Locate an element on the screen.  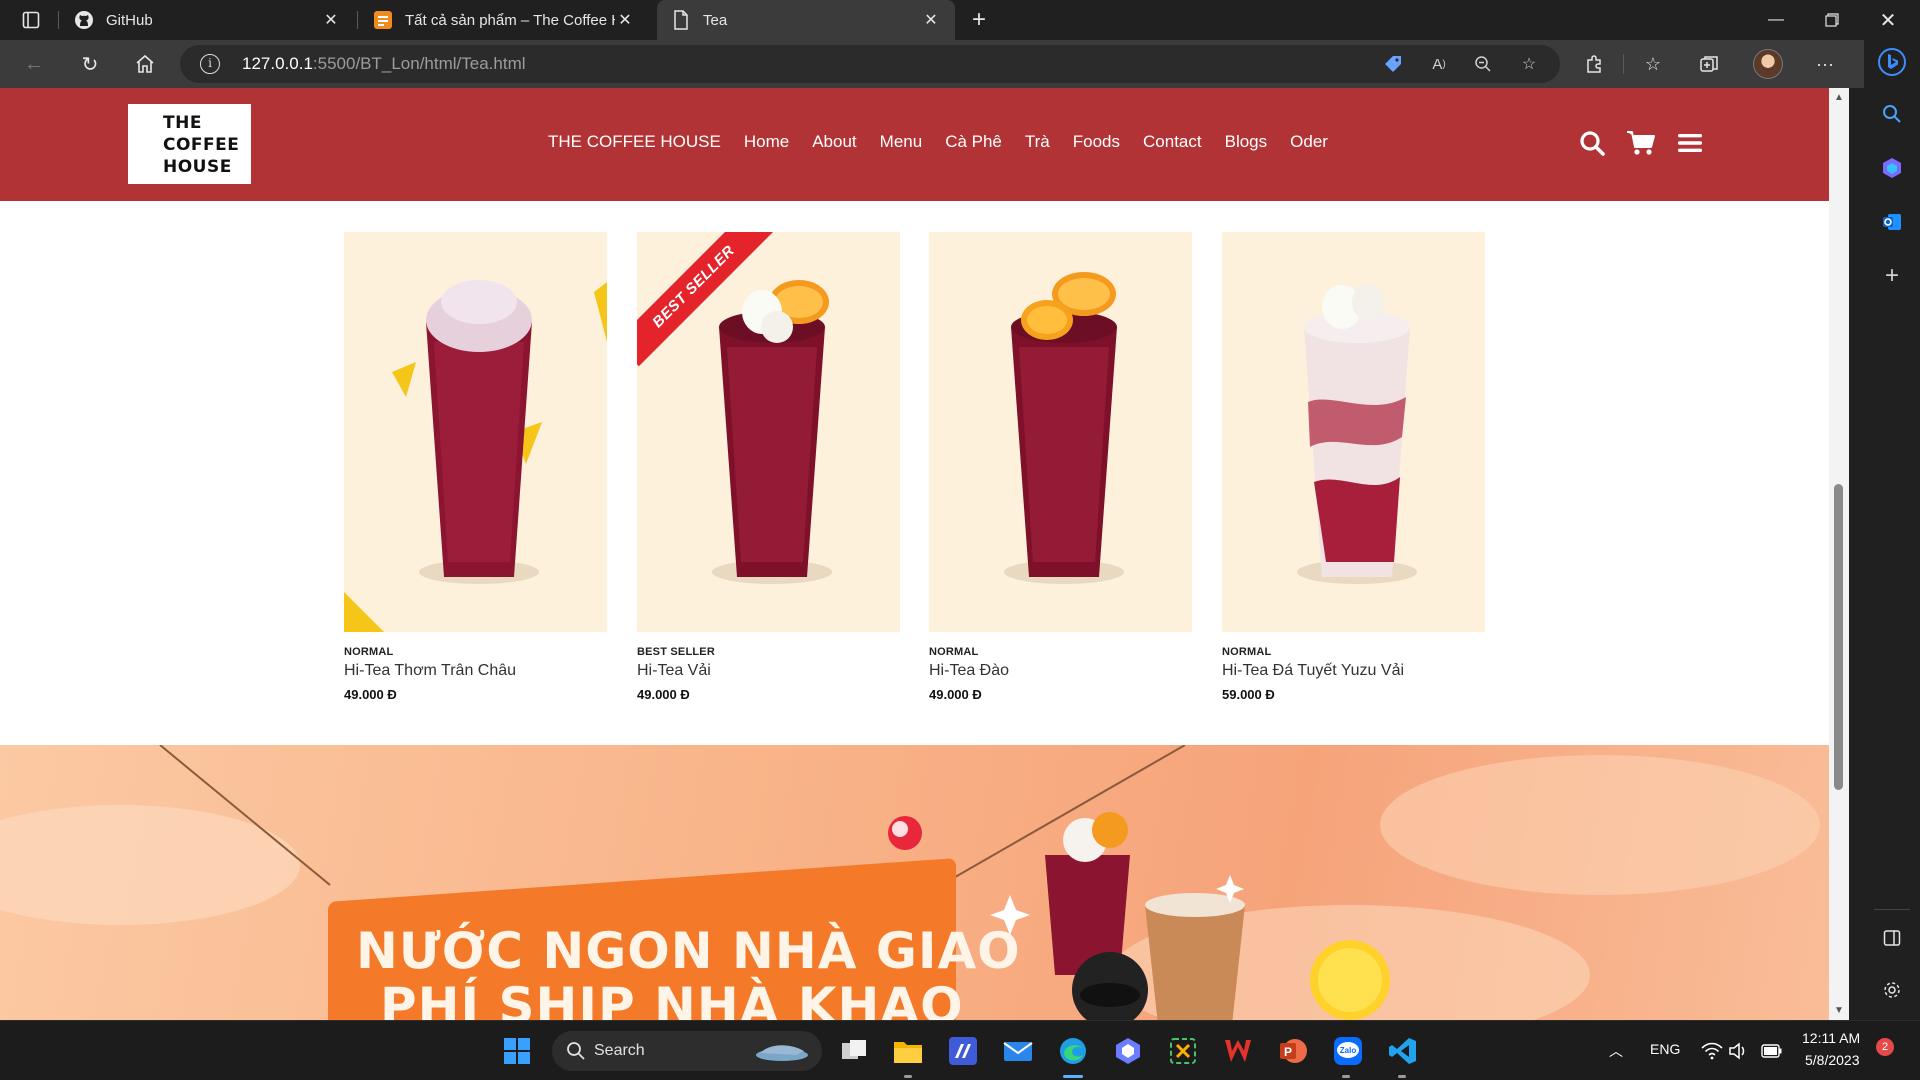
zalo-icon: Zalo is located at coordinates (1348, 1051).